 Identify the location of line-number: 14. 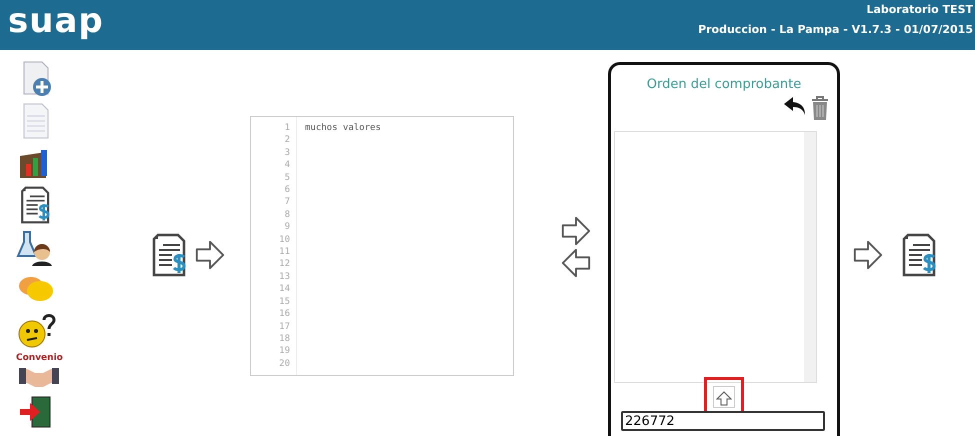
(284, 289).